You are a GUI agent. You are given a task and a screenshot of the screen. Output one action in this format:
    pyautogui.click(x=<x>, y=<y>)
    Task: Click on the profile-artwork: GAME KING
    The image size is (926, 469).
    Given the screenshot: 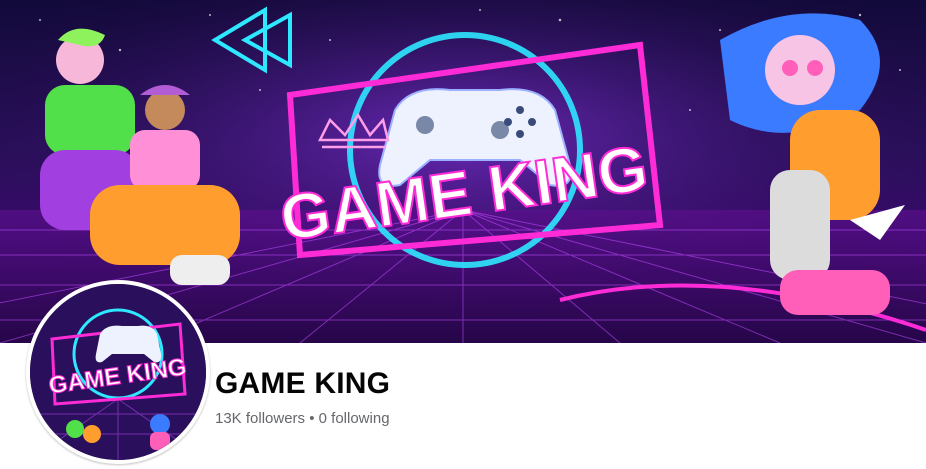 What is the action you would take?
    pyautogui.click(x=118, y=372)
    